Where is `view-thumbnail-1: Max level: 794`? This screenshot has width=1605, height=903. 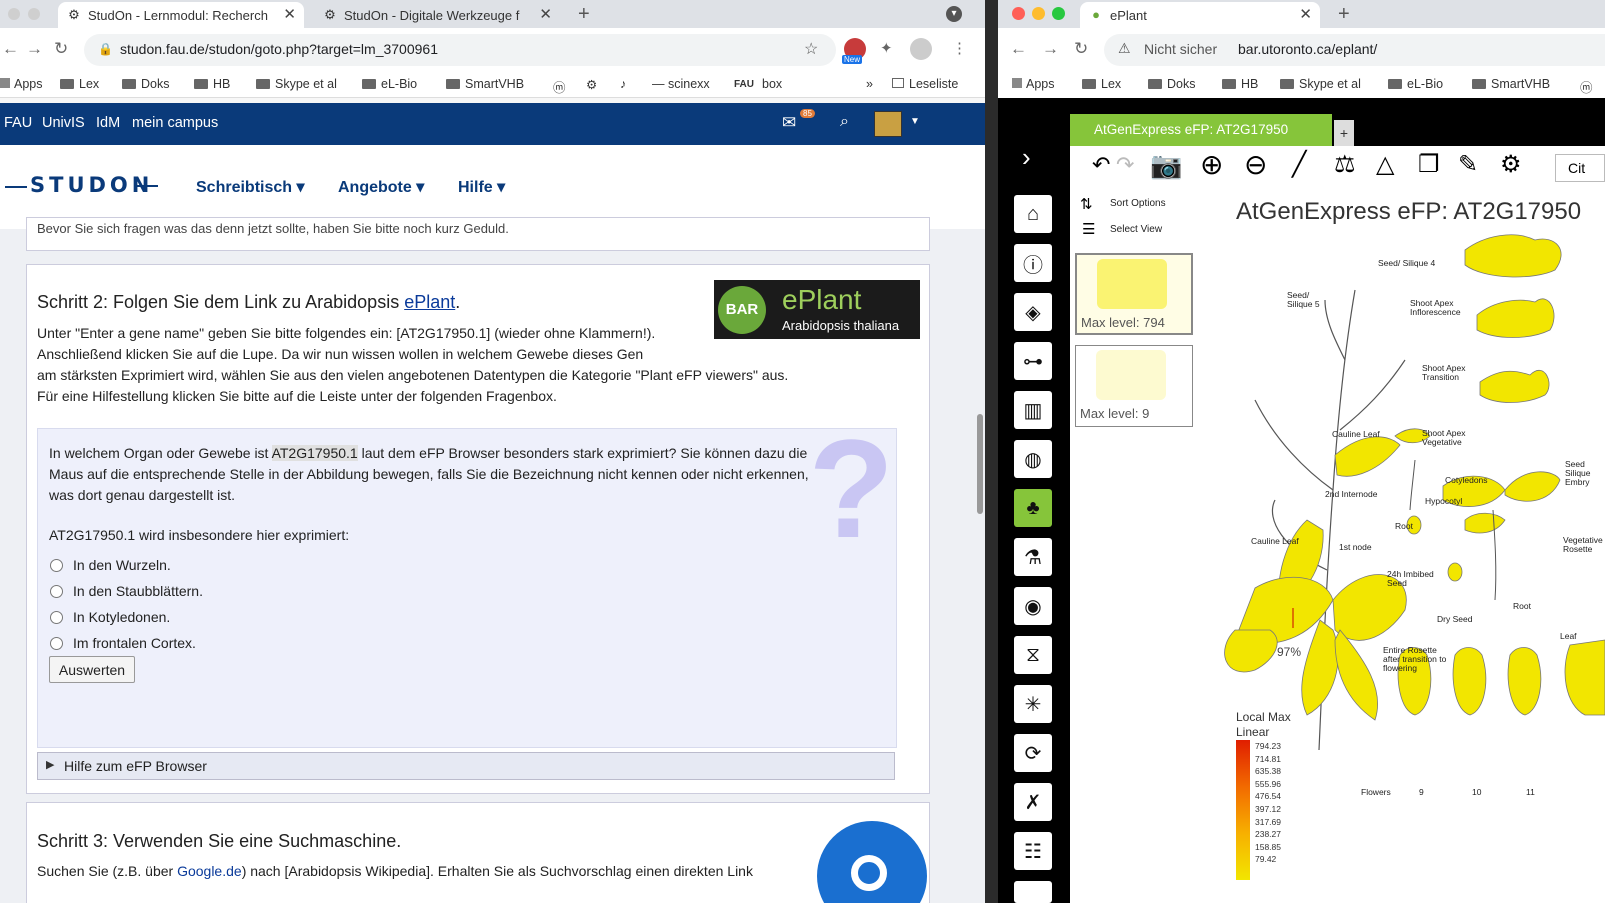
view-thumbnail-1: Max level: 794 is located at coordinates (1134, 294).